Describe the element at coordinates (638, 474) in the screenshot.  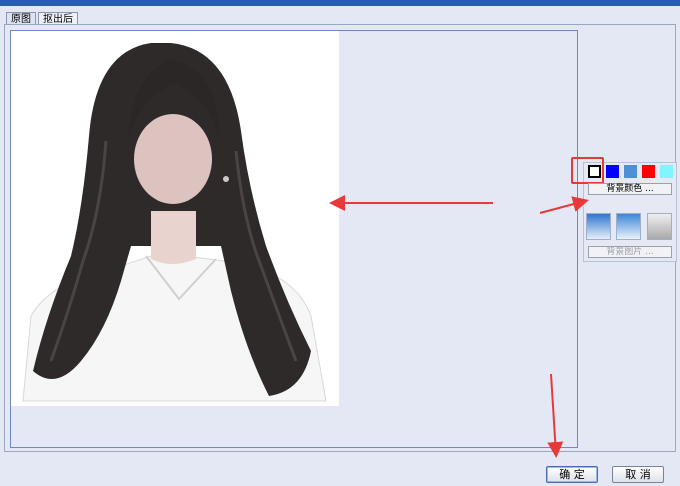
I see `cancel-button: 取 消` at that location.